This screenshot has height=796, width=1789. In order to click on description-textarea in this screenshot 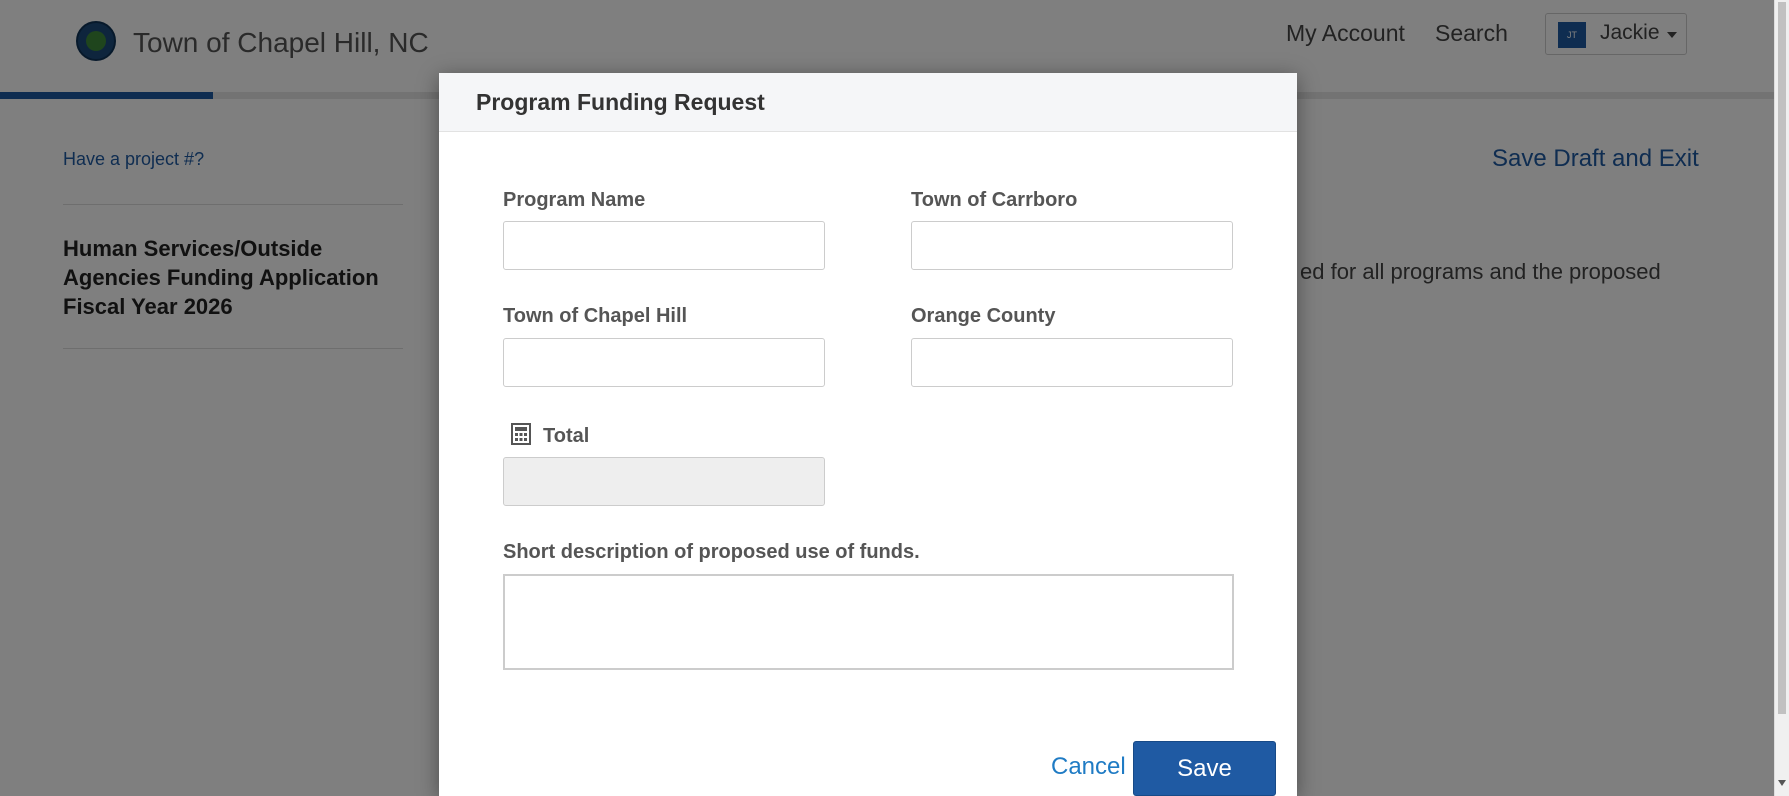, I will do `click(868, 622)`.